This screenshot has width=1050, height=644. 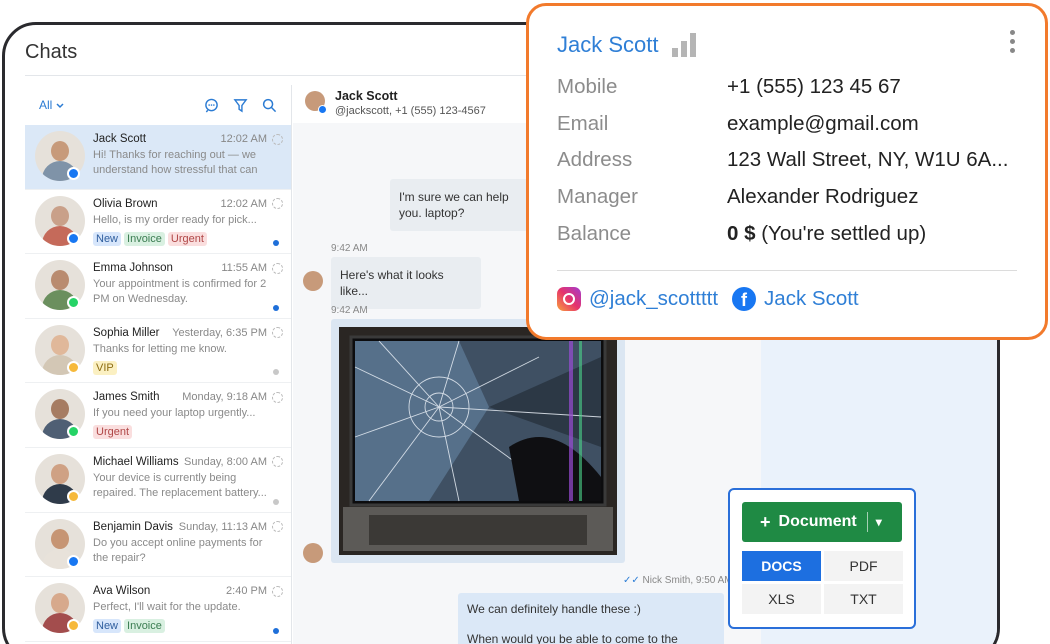 What do you see at coordinates (653, 299) in the screenshot?
I see `instagram-link: @jack_scottttt` at bounding box center [653, 299].